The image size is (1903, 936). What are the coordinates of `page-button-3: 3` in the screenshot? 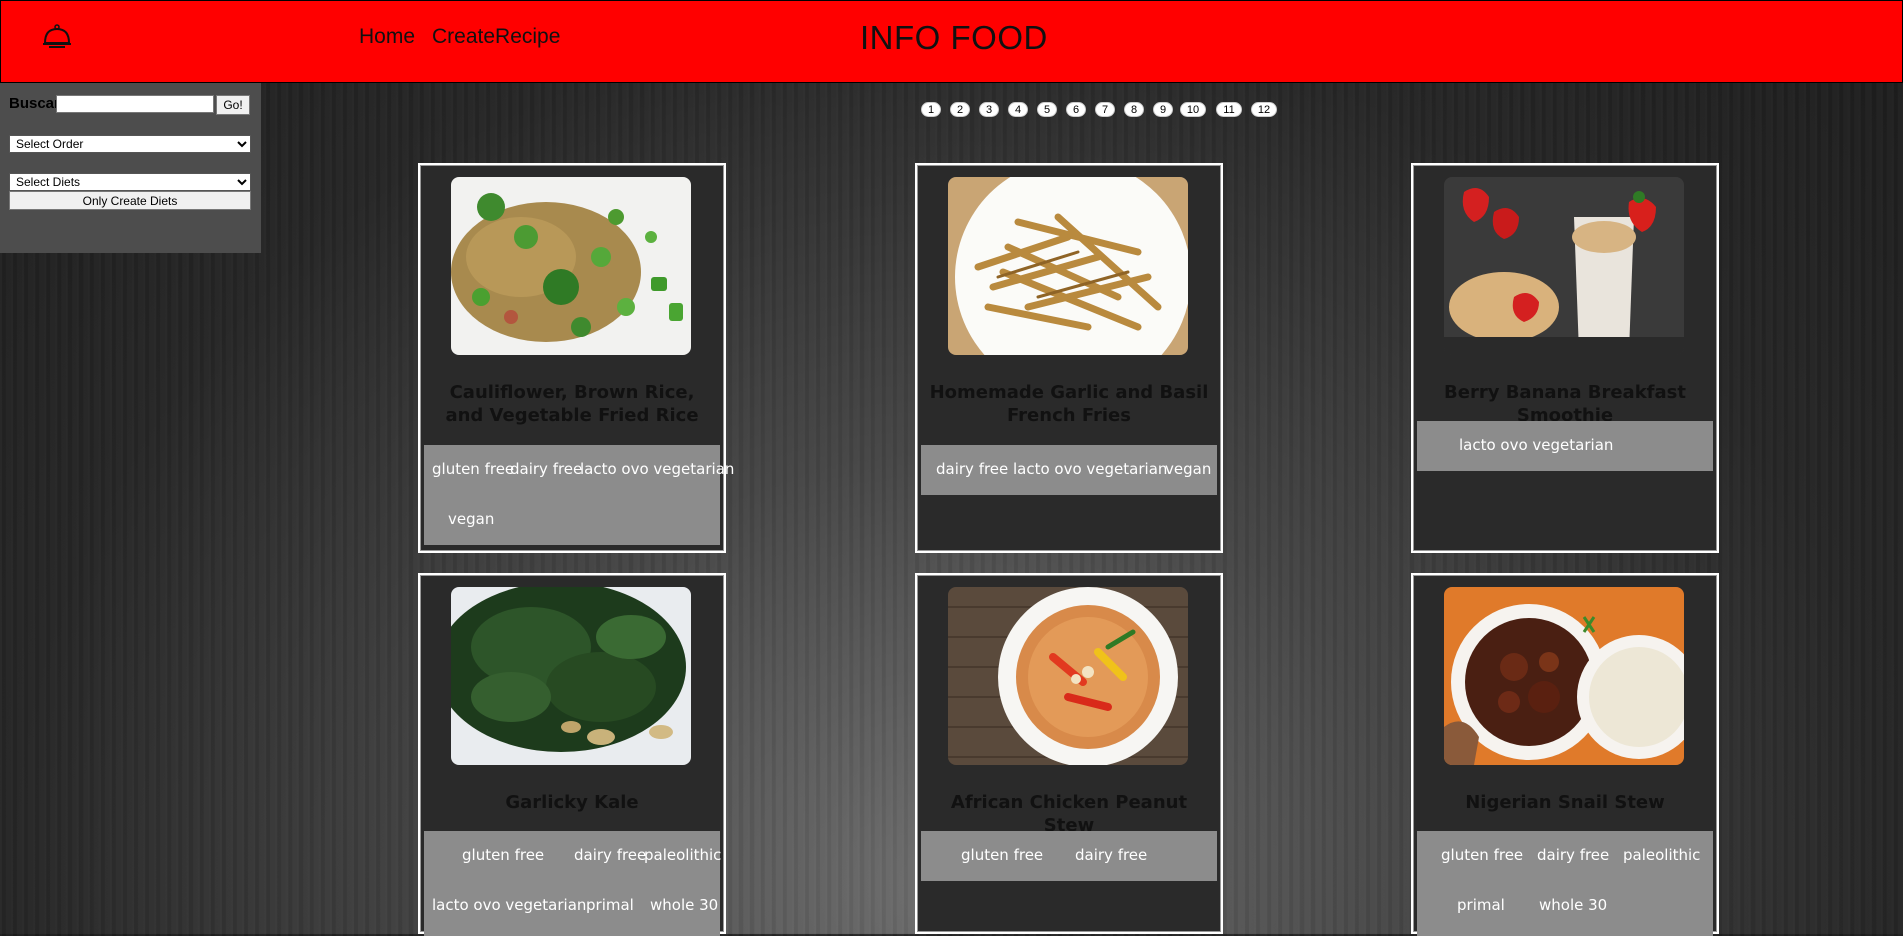 It's located at (989, 109).